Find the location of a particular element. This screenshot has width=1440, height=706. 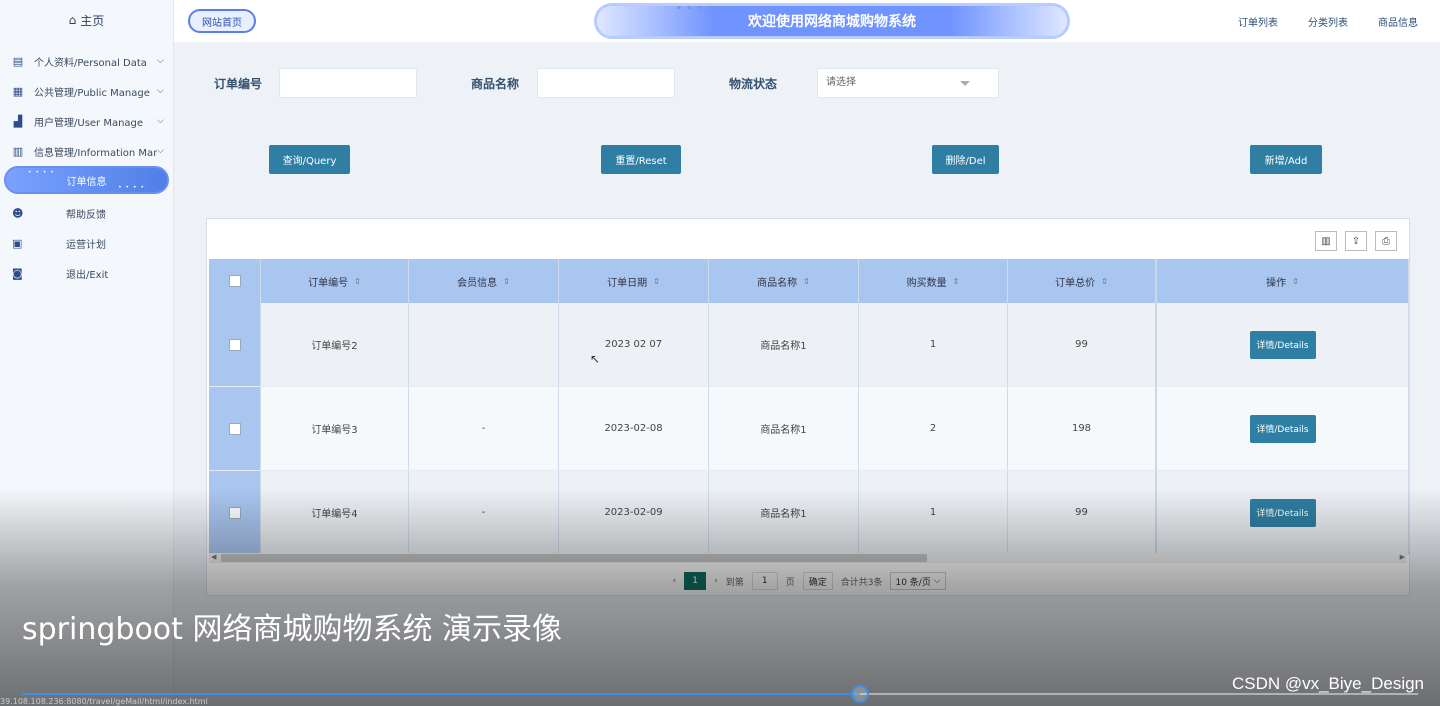

print-icon: ⎙ is located at coordinates (1386, 241).